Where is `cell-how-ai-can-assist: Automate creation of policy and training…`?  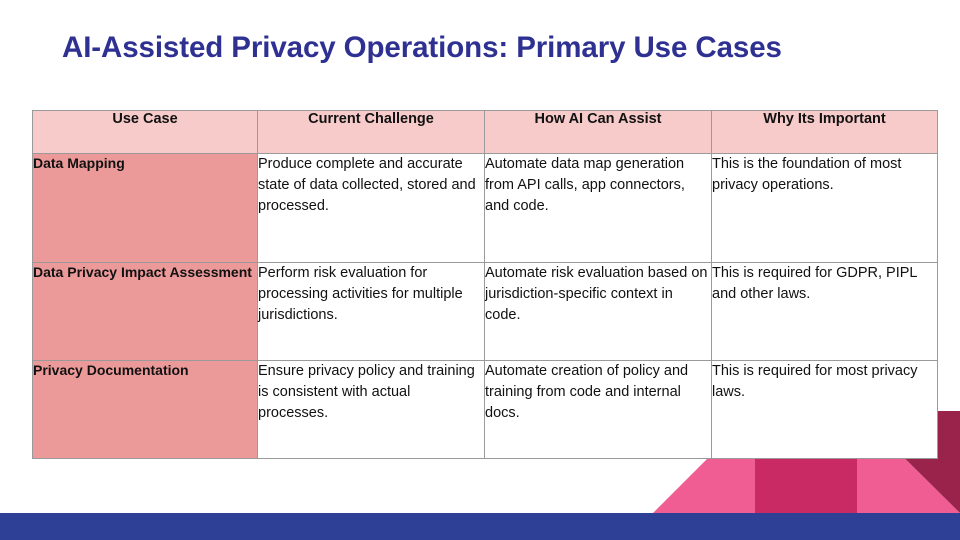 cell-how-ai-can-assist: Automate creation of policy and training… is located at coordinates (598, 409).